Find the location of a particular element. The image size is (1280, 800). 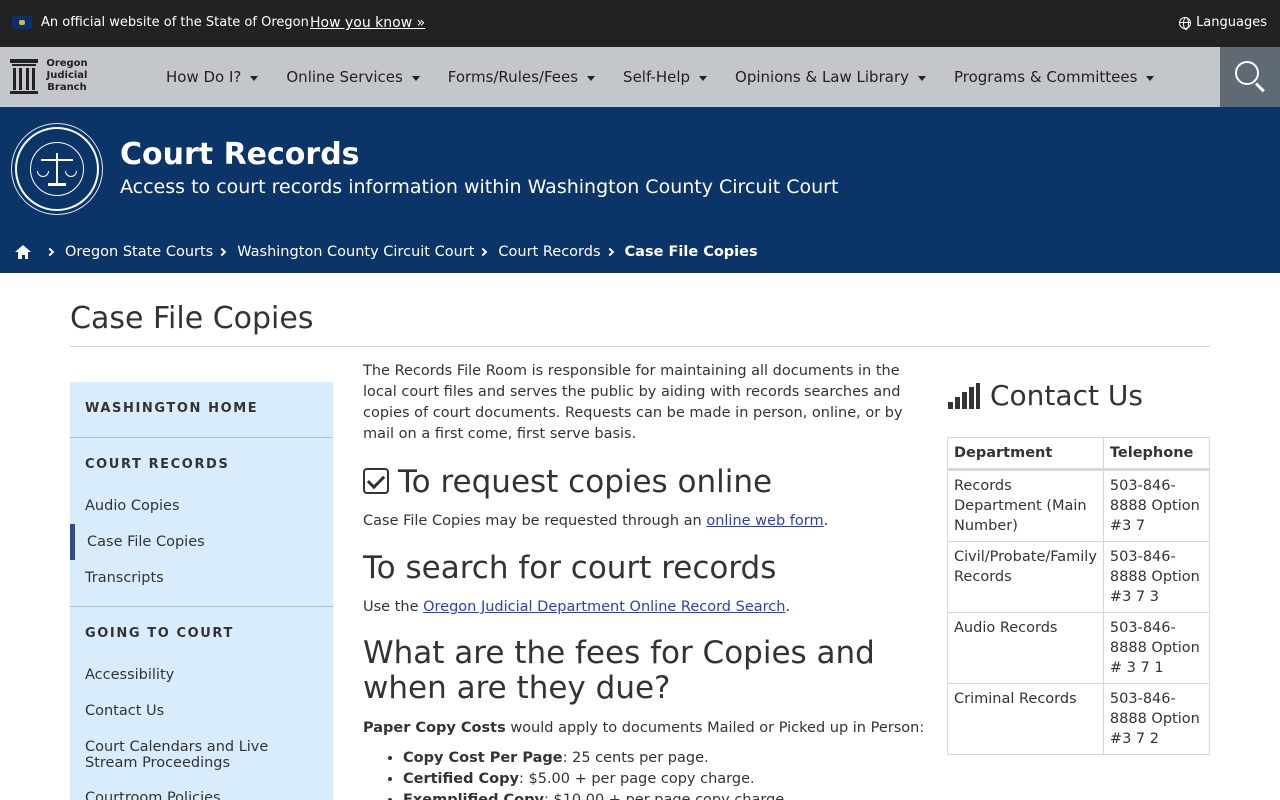

phone-cell: 503-846-8888 Option # 3 7 1 is located at coordinates (1156, 648).